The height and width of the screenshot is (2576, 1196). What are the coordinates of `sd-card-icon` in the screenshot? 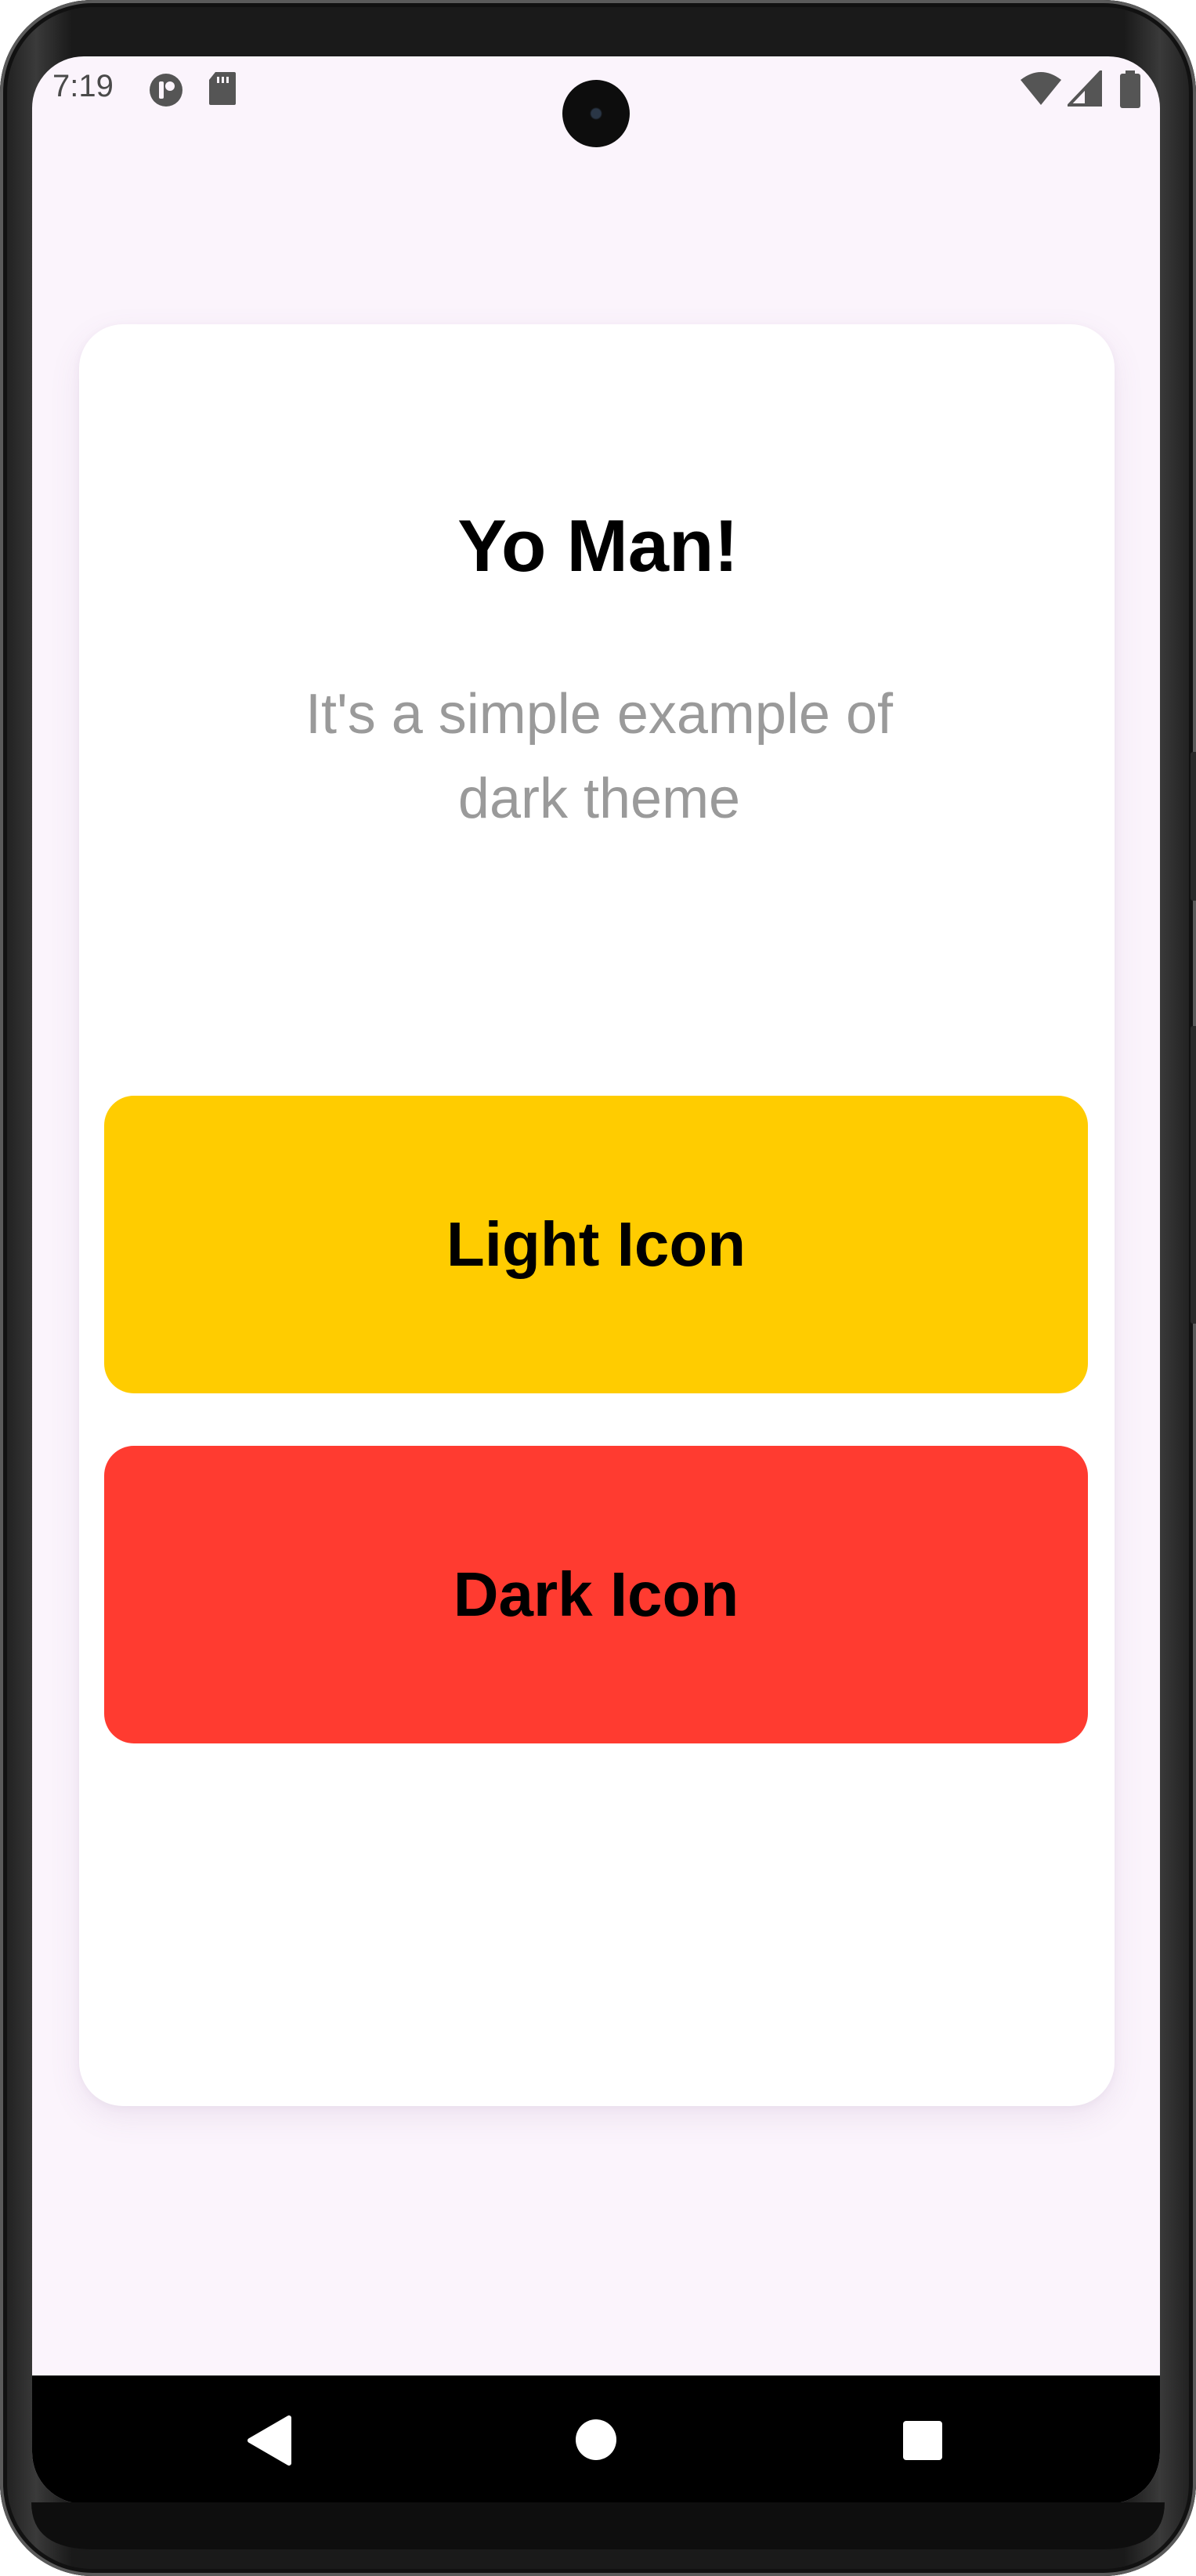 It's located at (222, 88).